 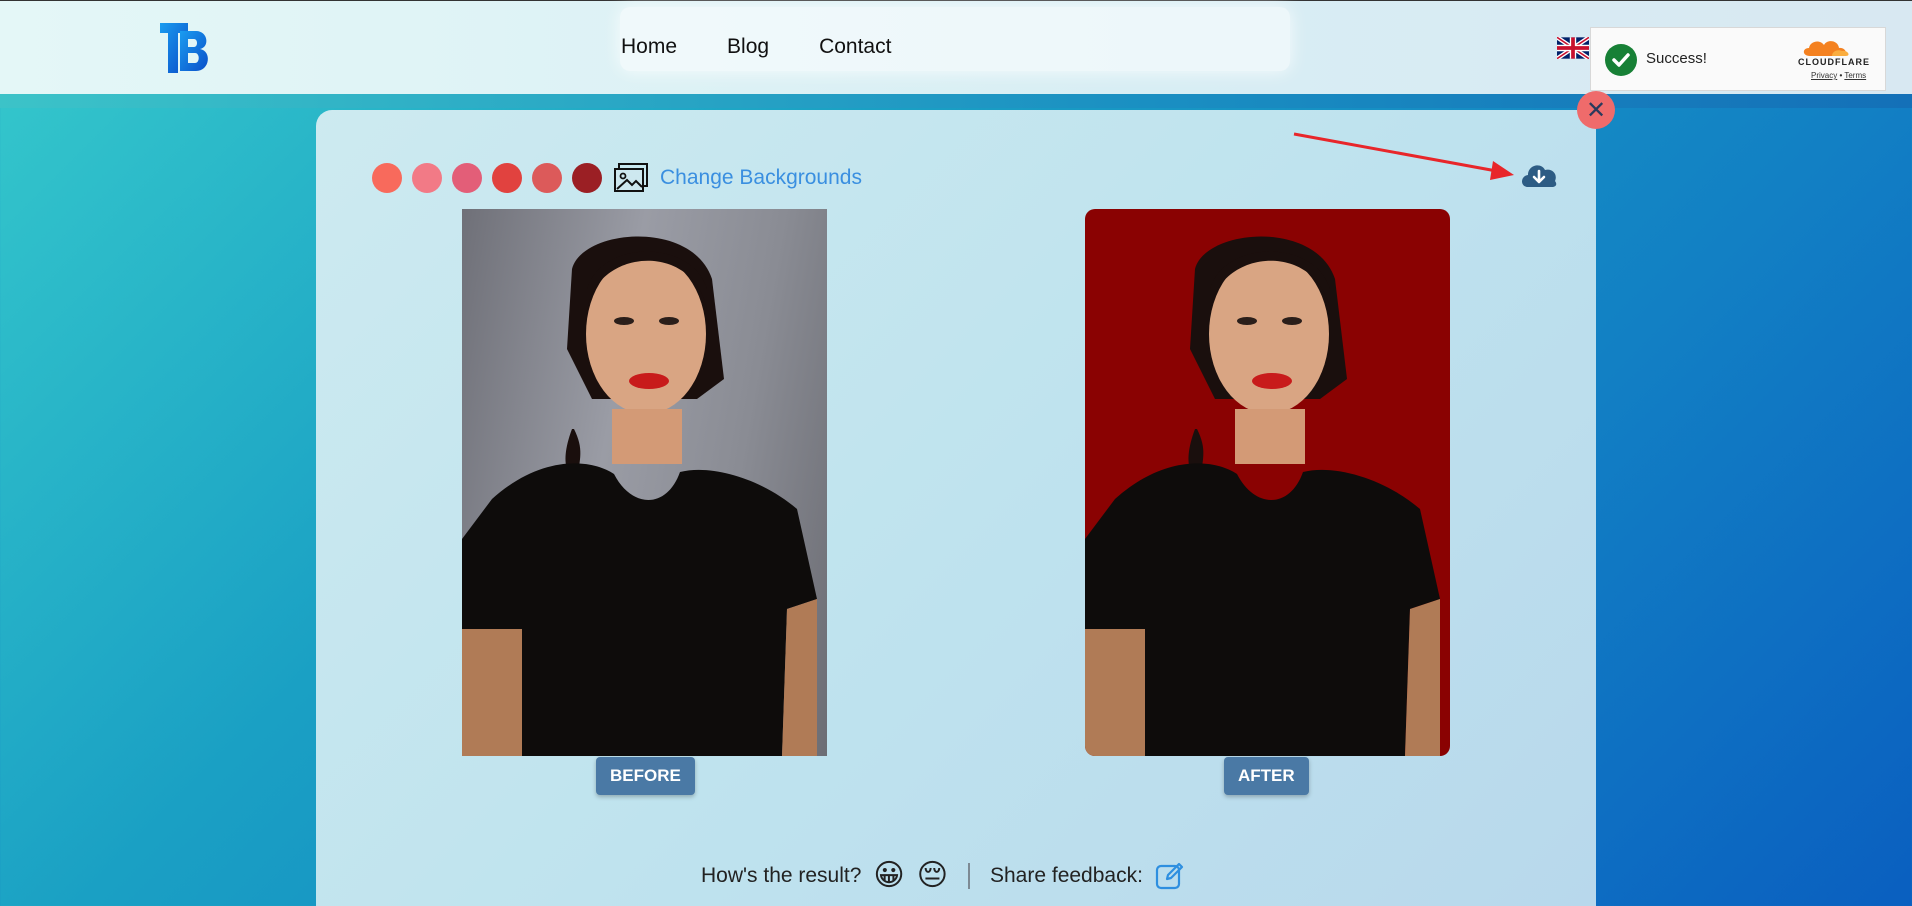 I want to click on terms-link: Terms, so click(x=1855, y=75).